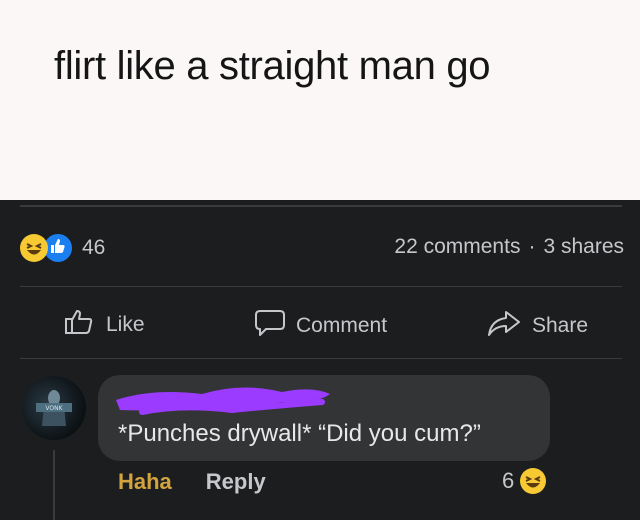  Describe the element at coordinates (504, 326) in the screenshot. I see `share-arrow-icon` at that location.